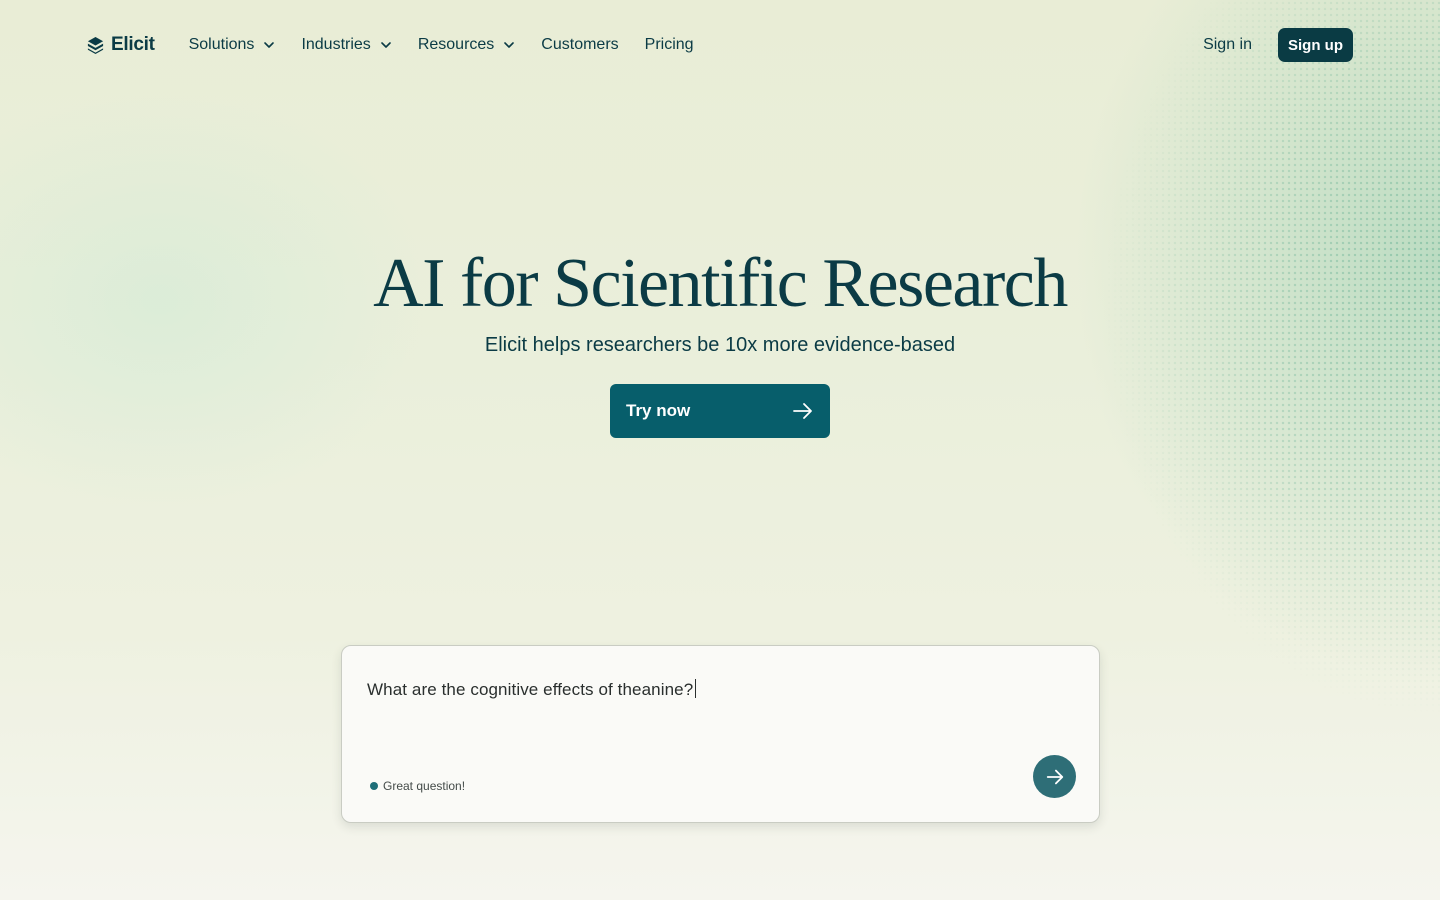  What do you see at coordinates (658, 410) in the screenshot?
I see `try-now-label: Try now` at bounding box center [658, 410].